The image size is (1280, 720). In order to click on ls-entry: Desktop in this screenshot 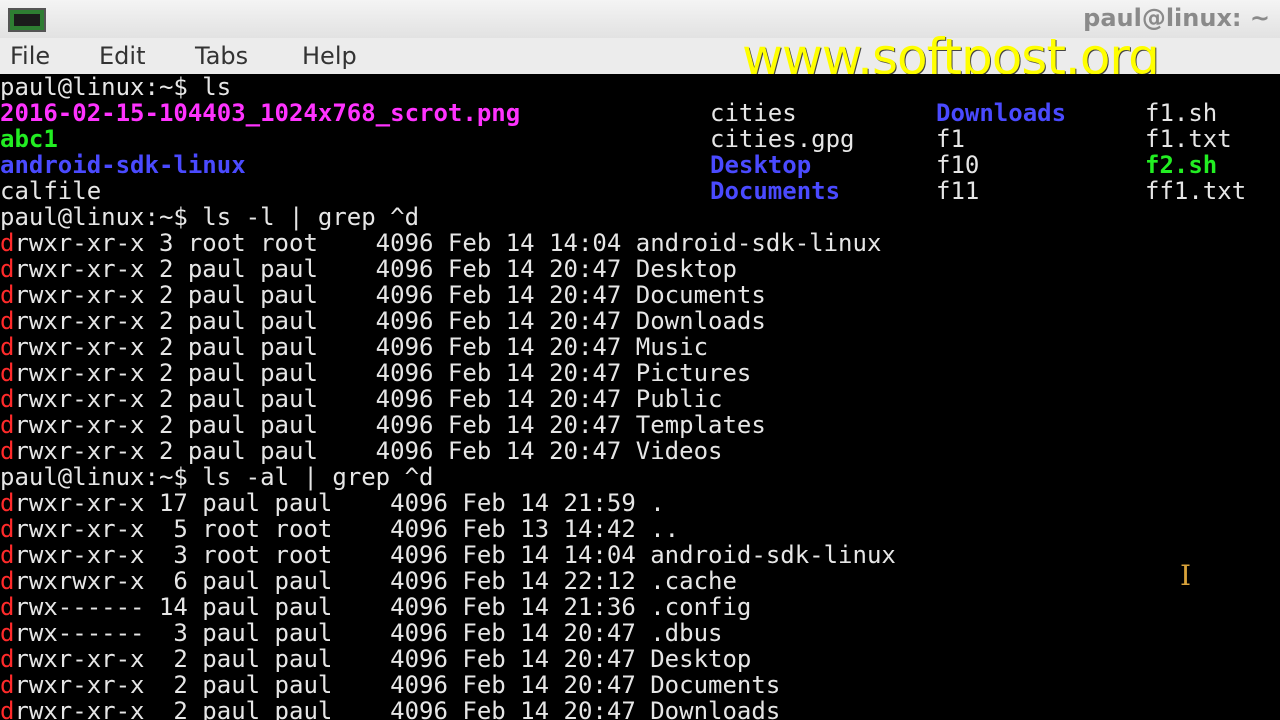, I will do `click(761, 165)`.